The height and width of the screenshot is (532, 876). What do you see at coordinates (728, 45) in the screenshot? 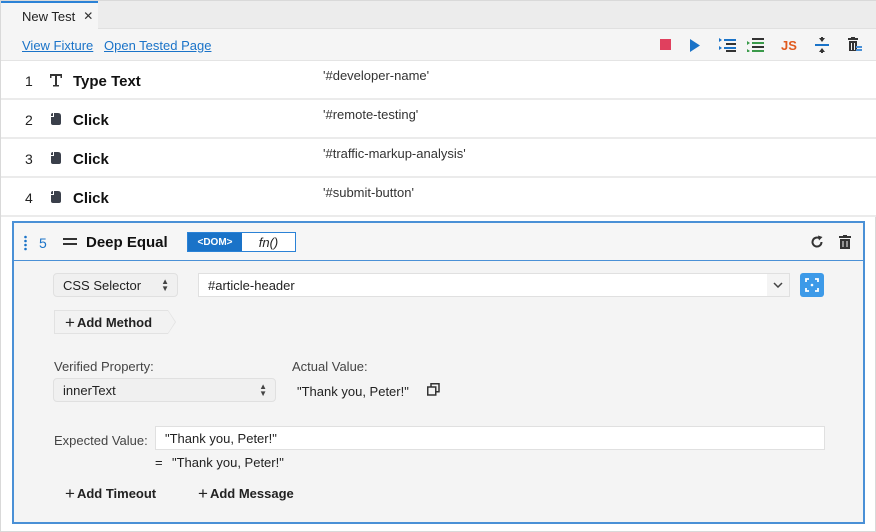
I see `run-selected-icon` at bounding box center [728, 45].